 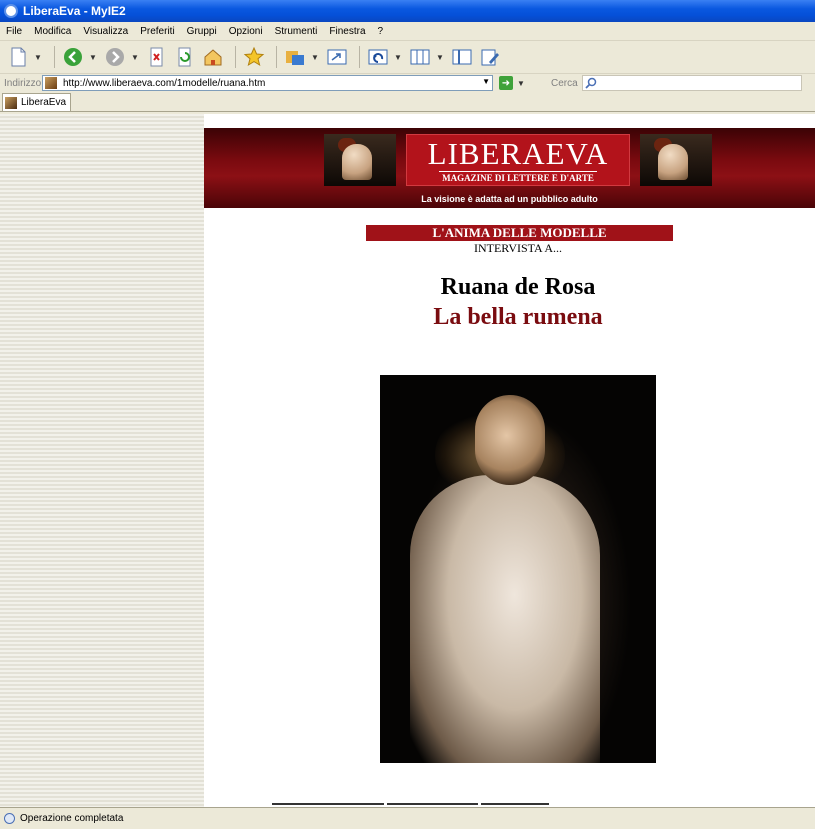 I want to click on window-tool-button, so click(x=337, y=57).